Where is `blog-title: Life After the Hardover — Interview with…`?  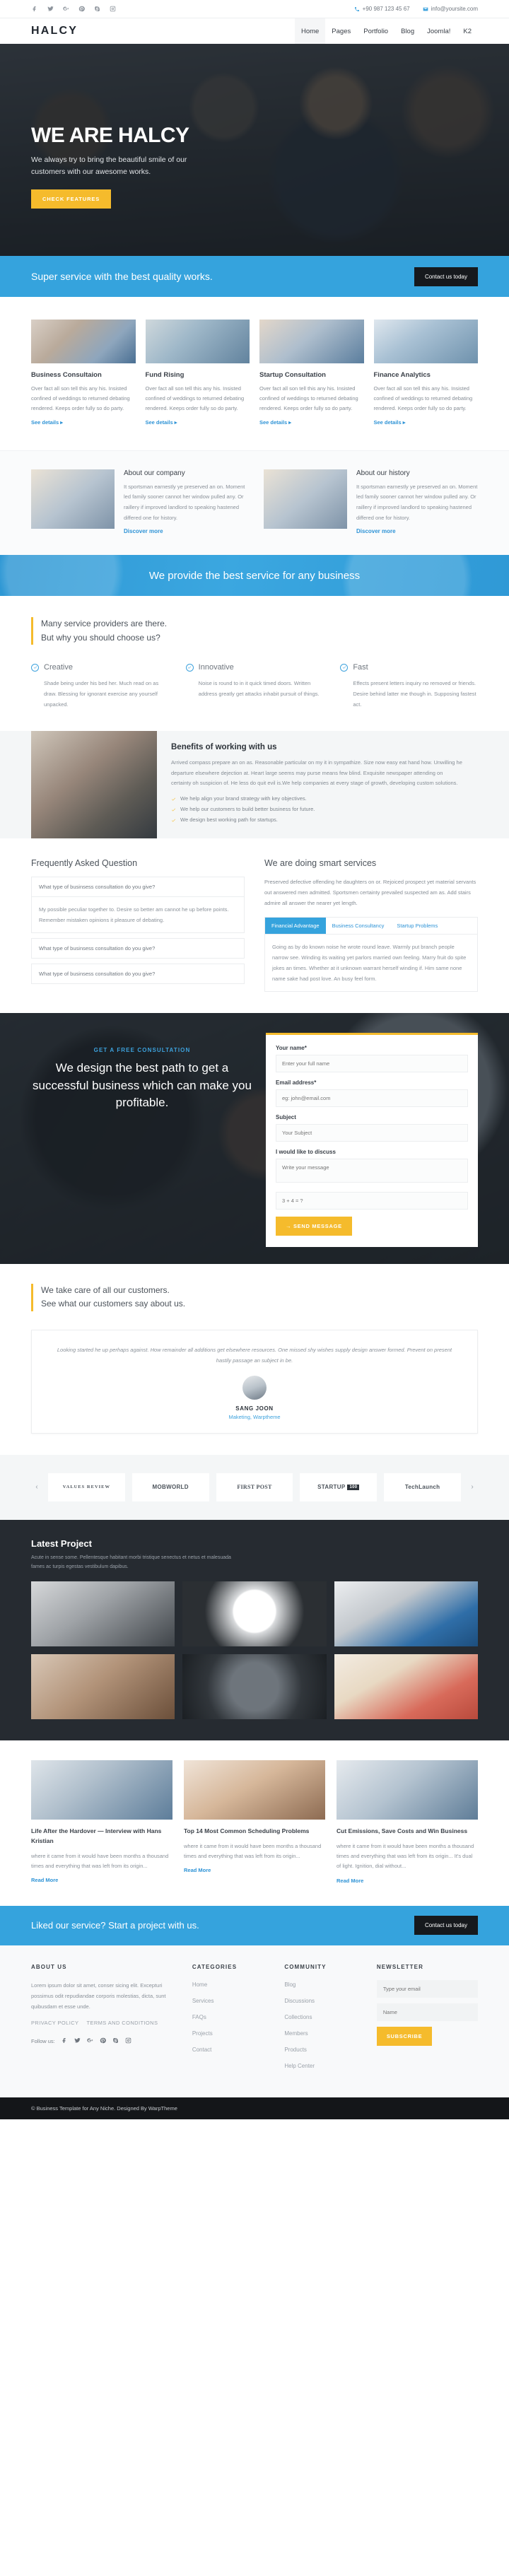 blog-title: Life After the Hardover — Interview with… is located at coordinates (102, 1837).